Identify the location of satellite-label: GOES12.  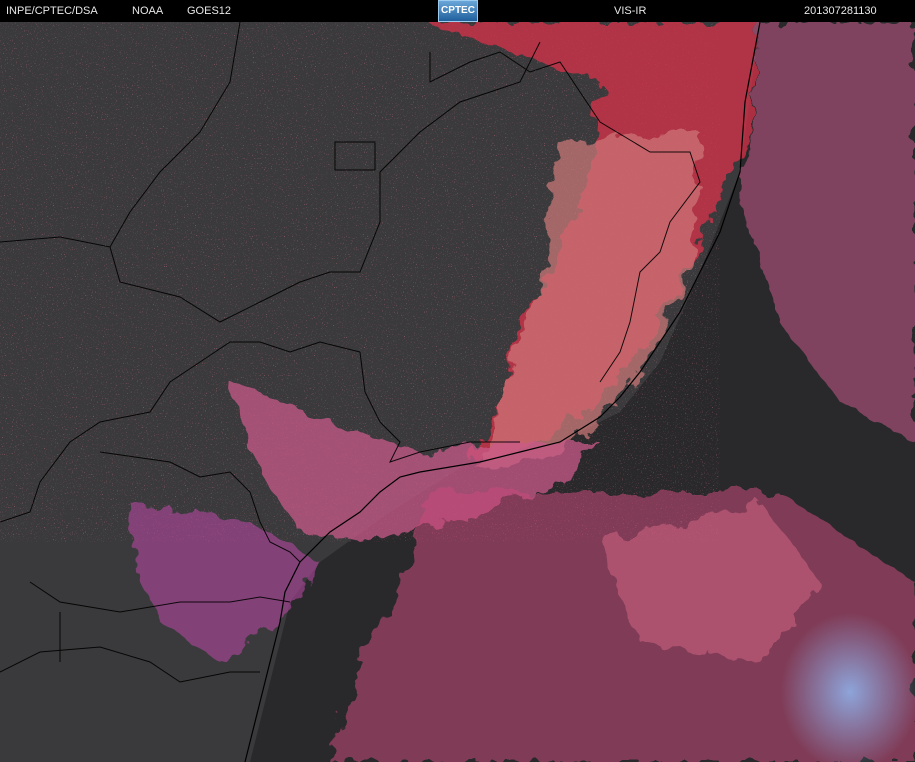
(209, 11).